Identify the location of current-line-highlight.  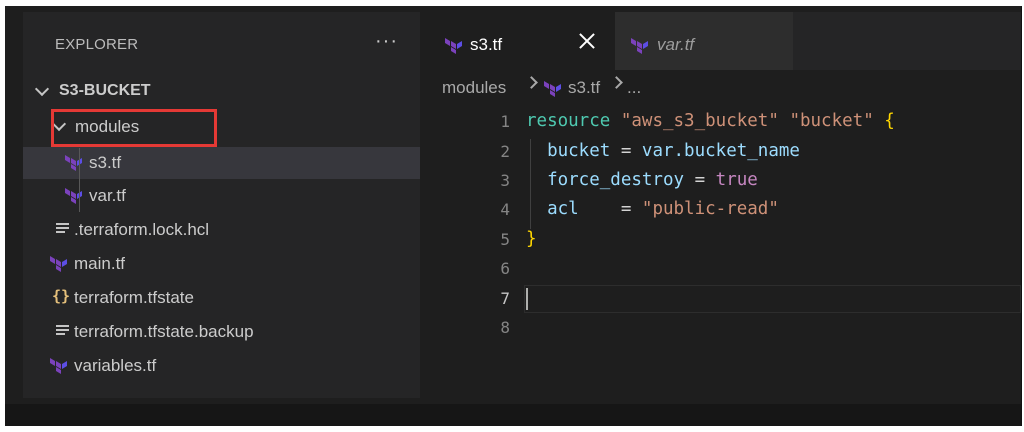
(772, 299).